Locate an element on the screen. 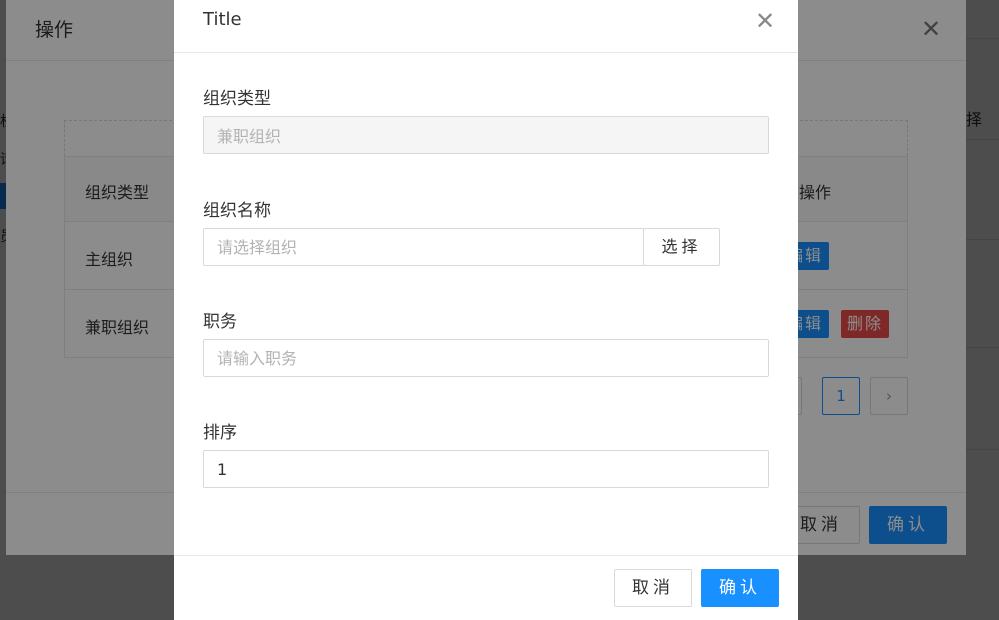  org-name-input is located at coordinates (423, 247).